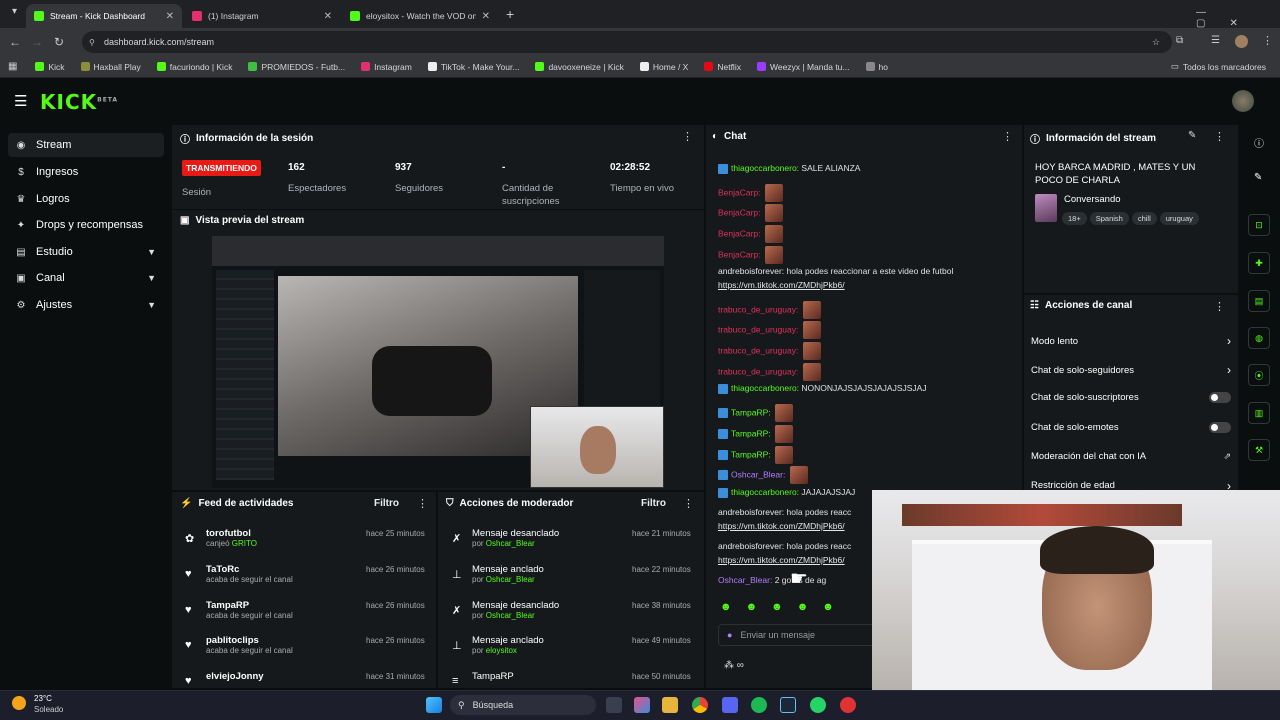 This screenshot has height=720, width=1280. I want to click on tag: Spanish, so click(1109, 218).